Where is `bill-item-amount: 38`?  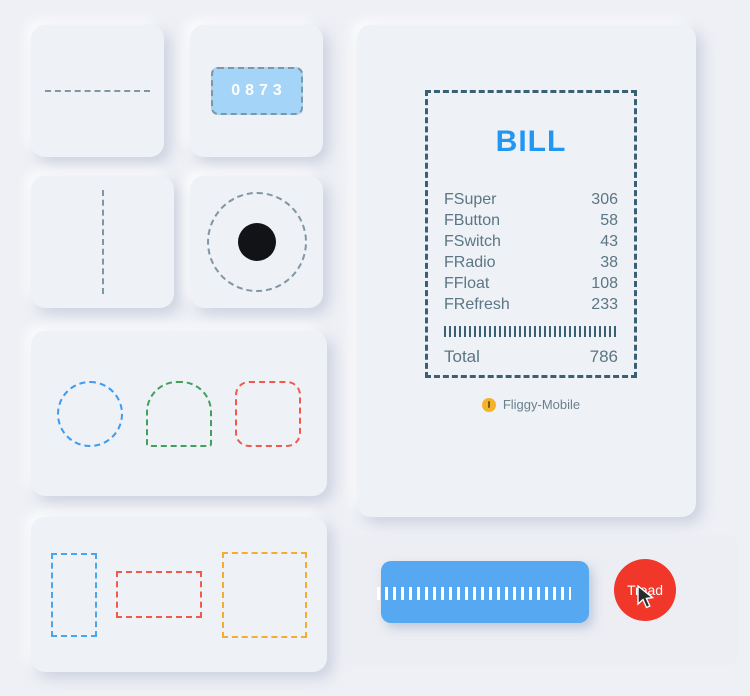 bill-item-amount: 38 is located at coordinates (609, 262).